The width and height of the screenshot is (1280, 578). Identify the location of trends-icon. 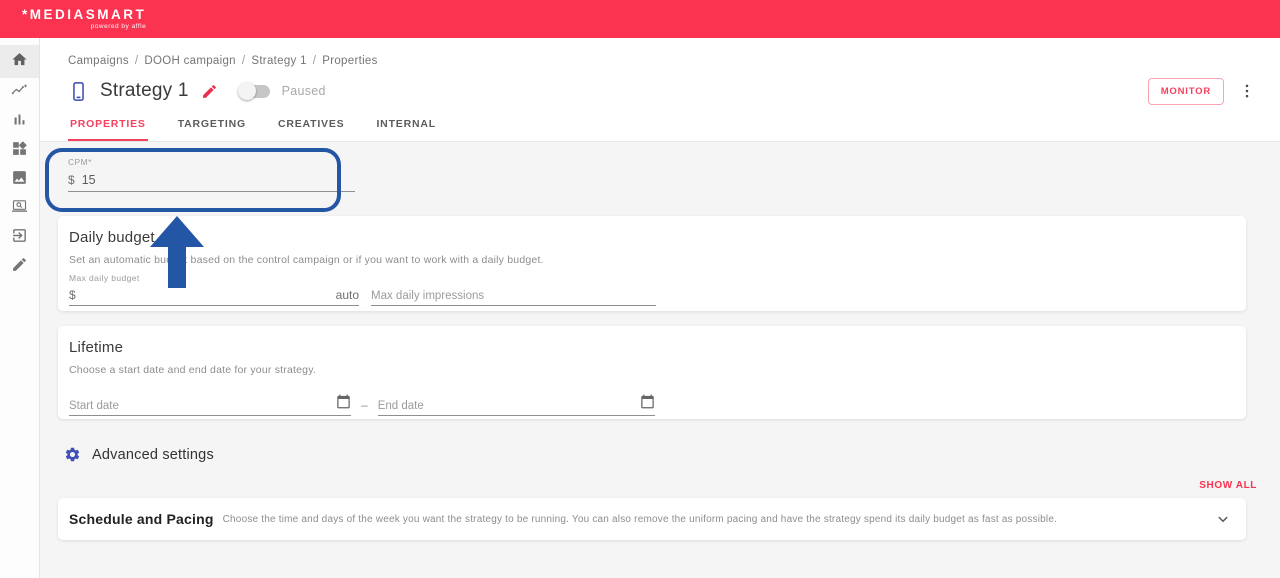
(19, 93).